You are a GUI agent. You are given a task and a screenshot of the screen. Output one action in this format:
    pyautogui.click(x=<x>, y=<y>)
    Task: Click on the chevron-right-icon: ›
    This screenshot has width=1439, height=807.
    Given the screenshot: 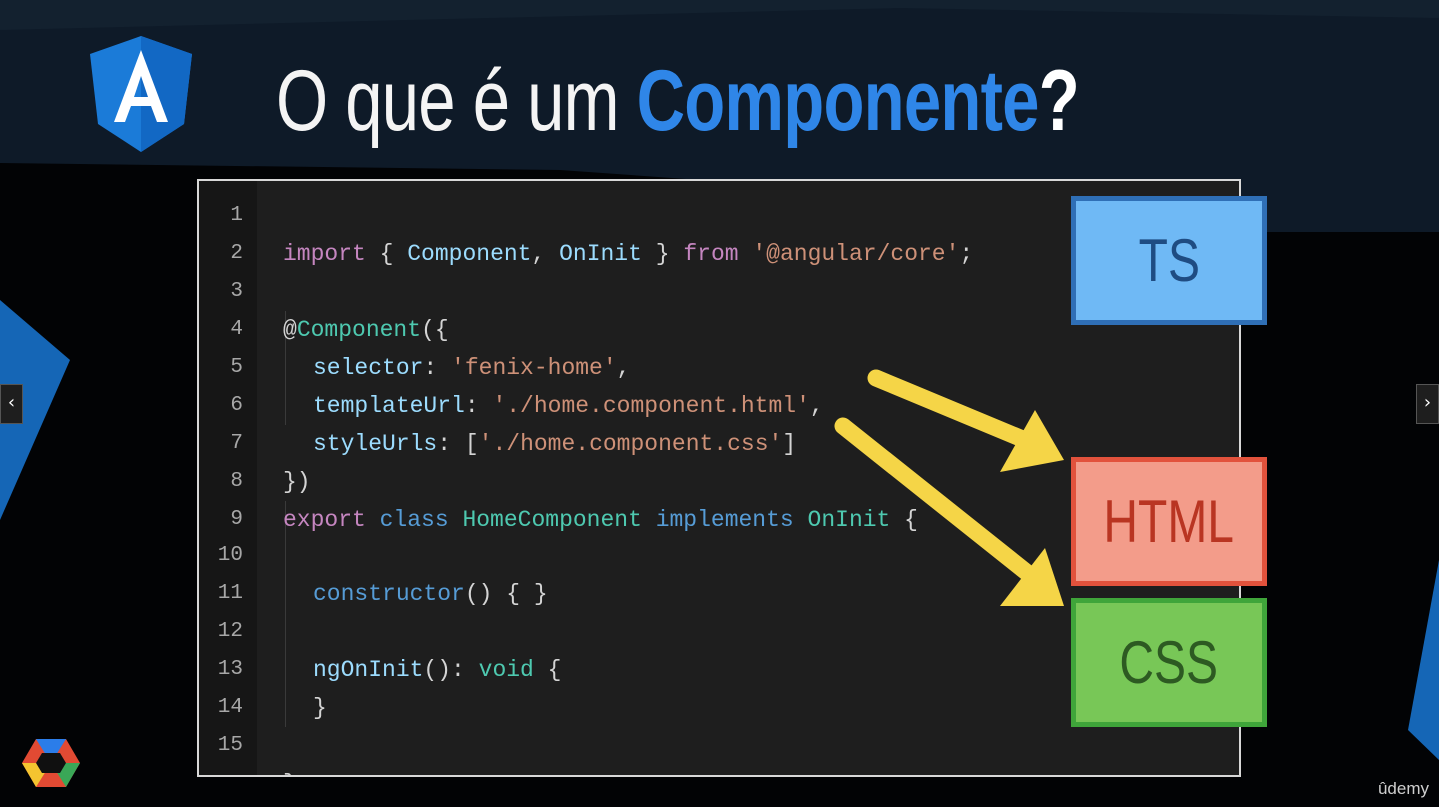 What is the action you would take?
    pyautogui.click(x=1427, y=402)
    